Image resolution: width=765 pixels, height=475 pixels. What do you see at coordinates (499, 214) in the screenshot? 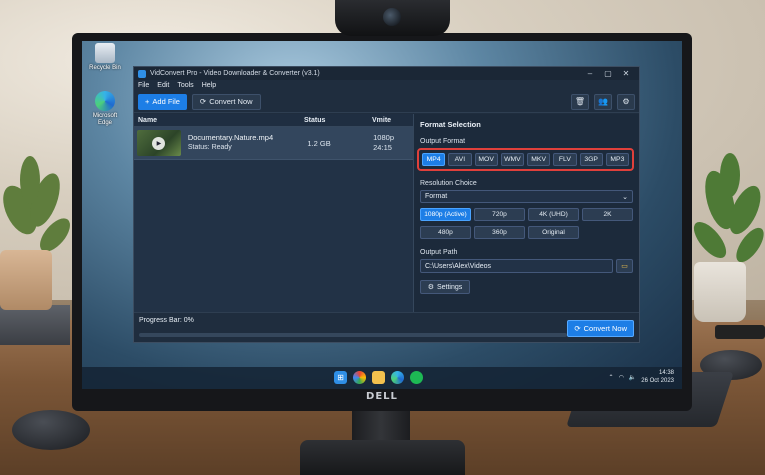
I see `resolution-button-720p: 720p` at bounding box center [499, 214].